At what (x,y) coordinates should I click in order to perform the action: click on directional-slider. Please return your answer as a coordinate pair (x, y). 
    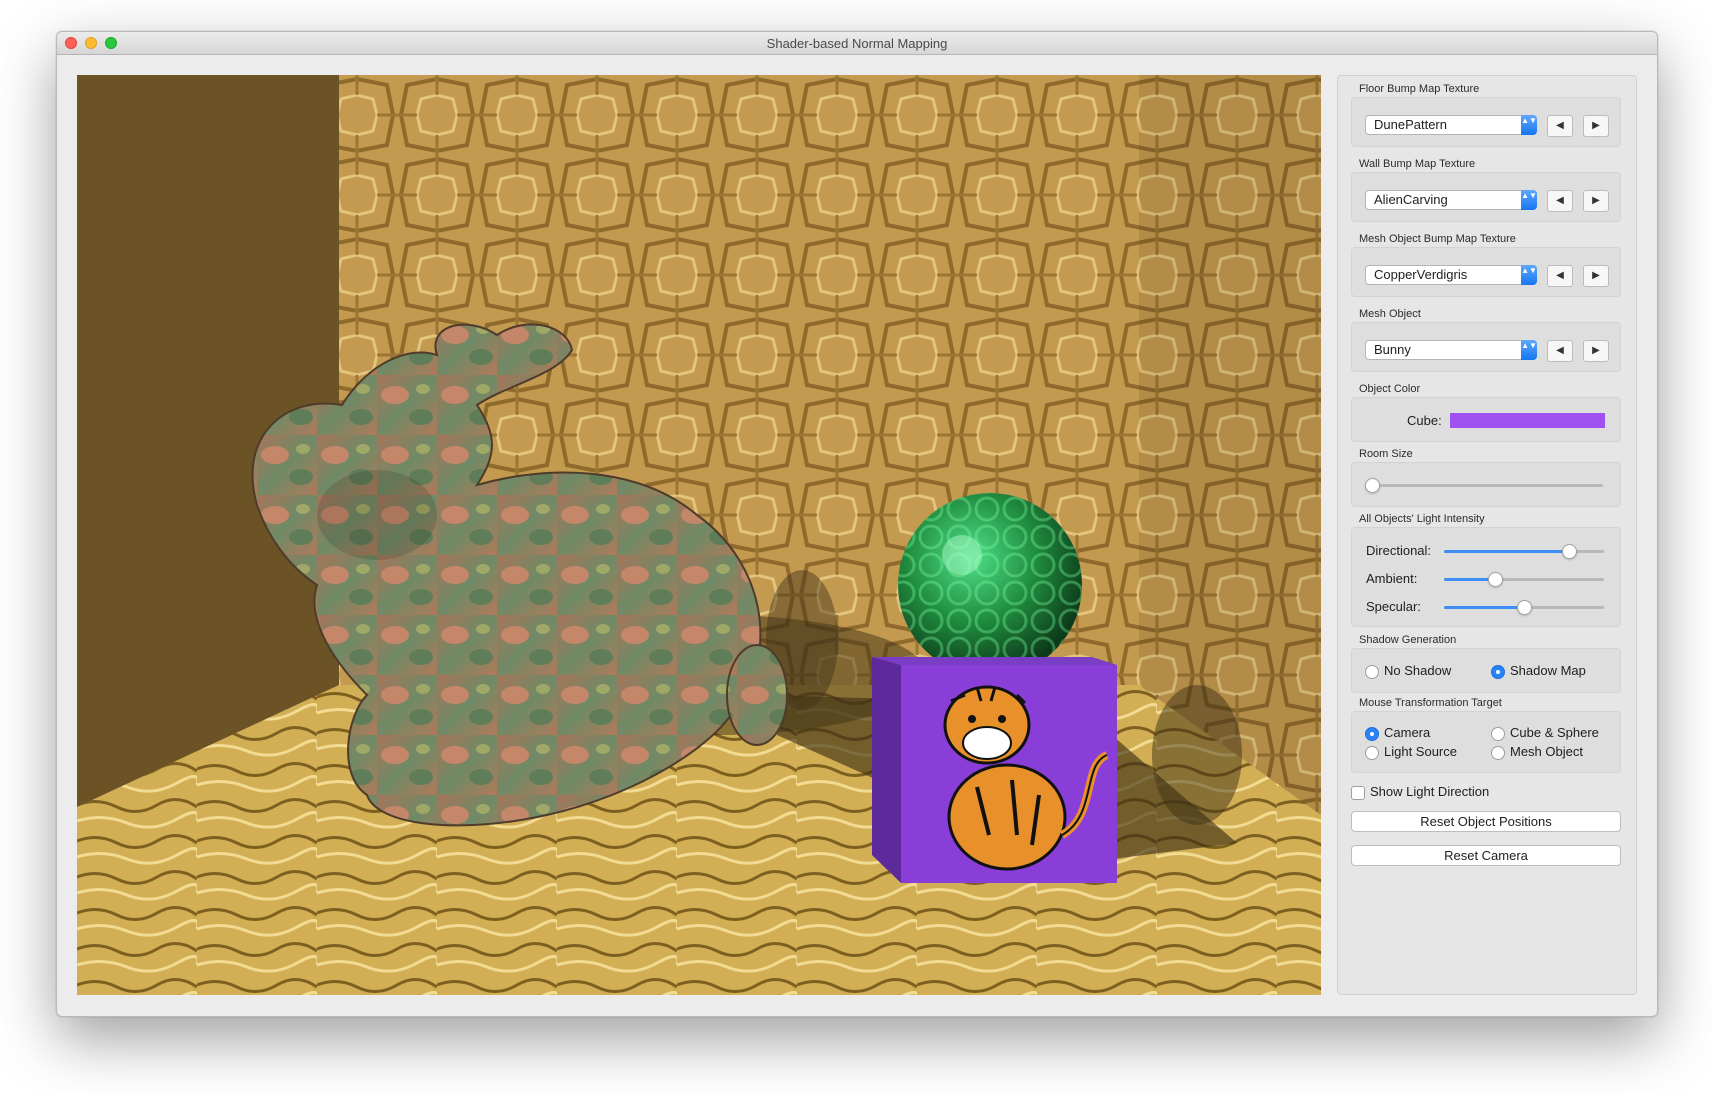
    Looking at the image, I should click on (1524, 551).